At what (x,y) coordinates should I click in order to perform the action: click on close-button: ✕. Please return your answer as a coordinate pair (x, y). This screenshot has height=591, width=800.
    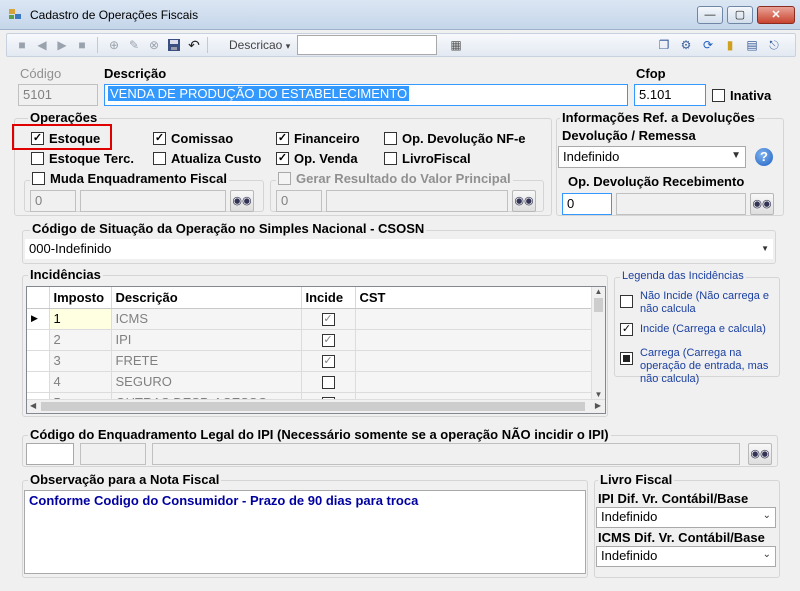
    Looking at the image, I should click on (776, 15).